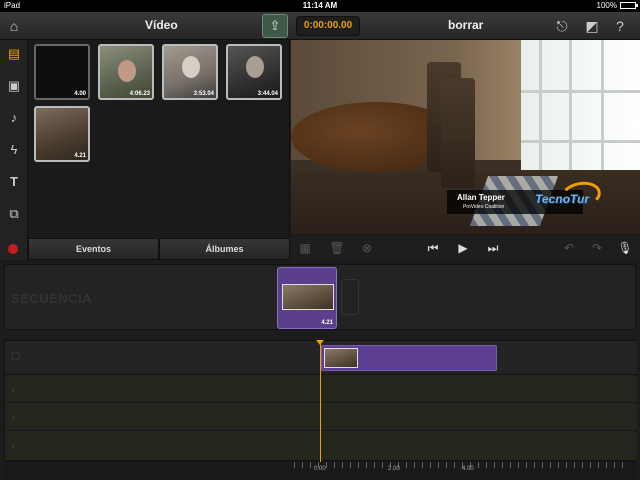  What do you see at coordinates (394, 469) in the screenshot?
I see `ruler-label: 2.00` at bounding box center [394, 469].